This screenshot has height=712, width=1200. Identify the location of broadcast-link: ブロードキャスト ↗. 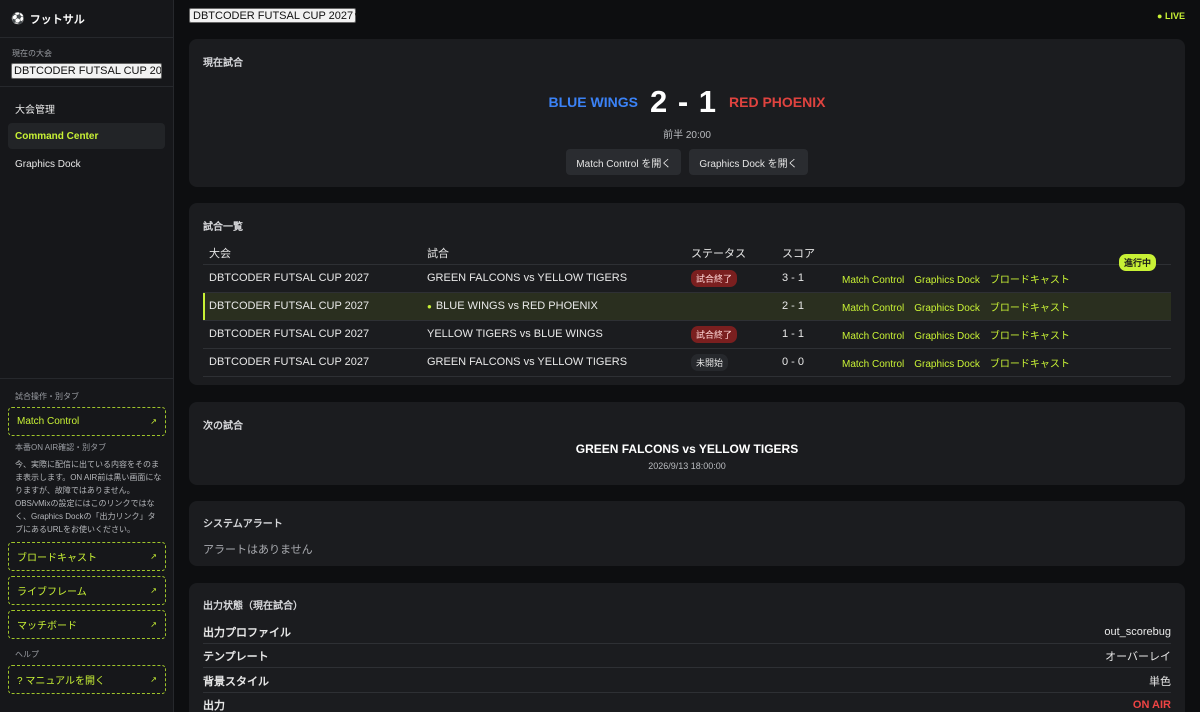
(87, 556).